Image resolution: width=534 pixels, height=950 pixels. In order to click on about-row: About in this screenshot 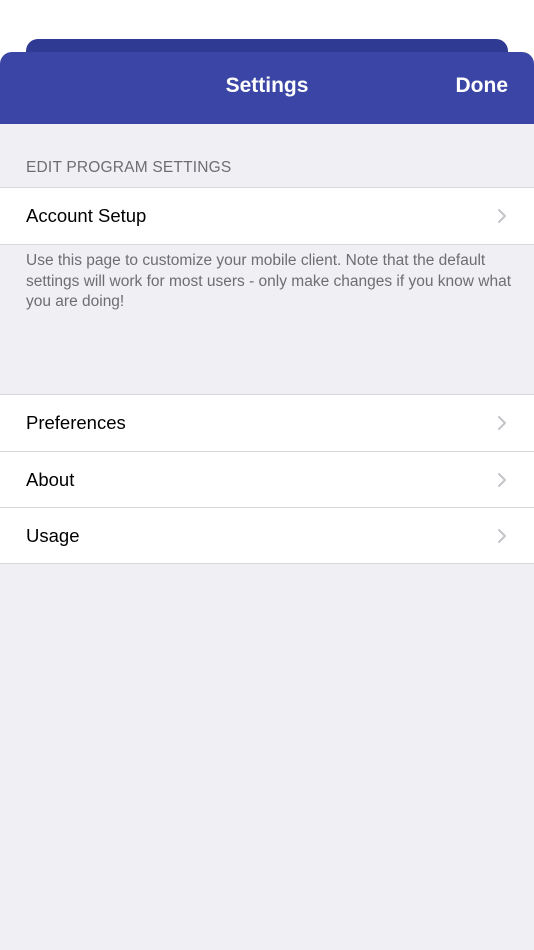, I will do `click(267, 479)`.